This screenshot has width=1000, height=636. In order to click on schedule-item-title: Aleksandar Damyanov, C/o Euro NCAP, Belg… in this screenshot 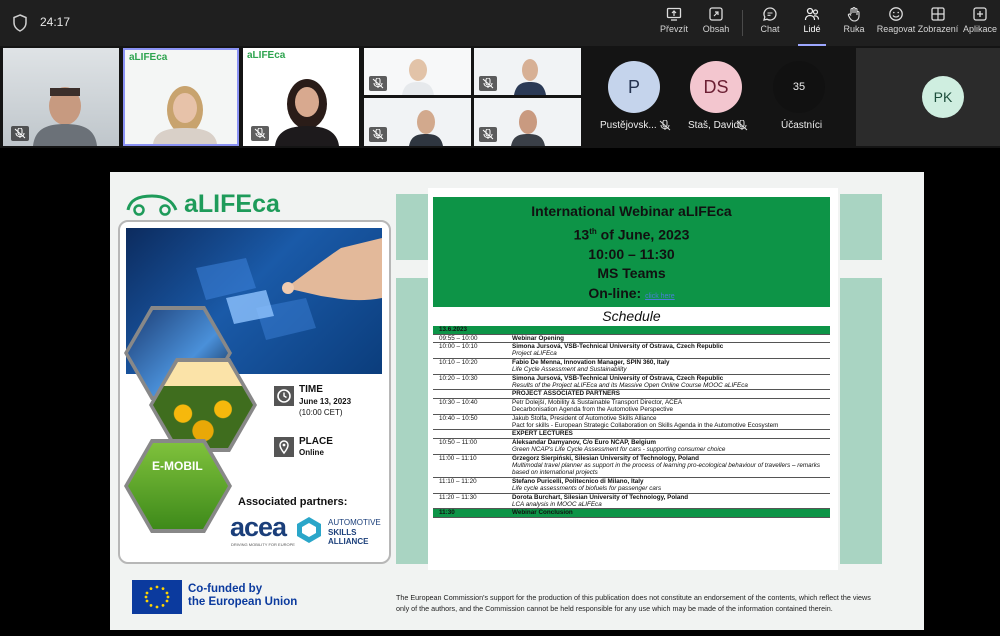, I will do `click(584, 442)`.